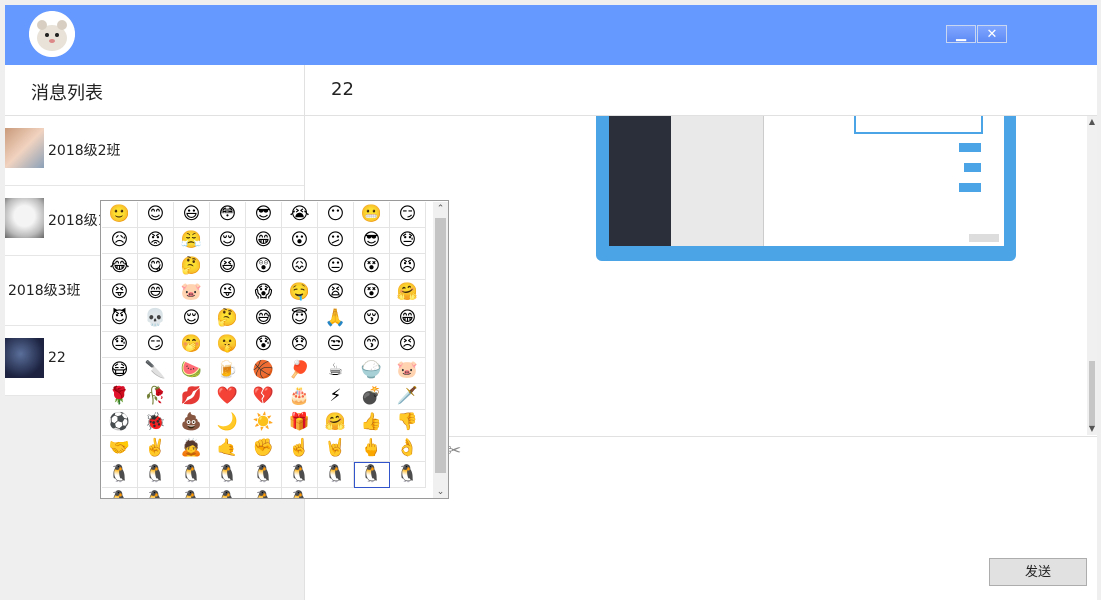 The image size is (1101, 600). I want to click on emoji-cell: ❤️, so click(228, 397).